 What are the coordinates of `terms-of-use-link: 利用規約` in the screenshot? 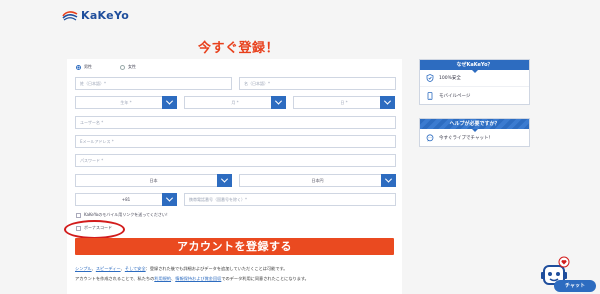 It's located at (162, 278).